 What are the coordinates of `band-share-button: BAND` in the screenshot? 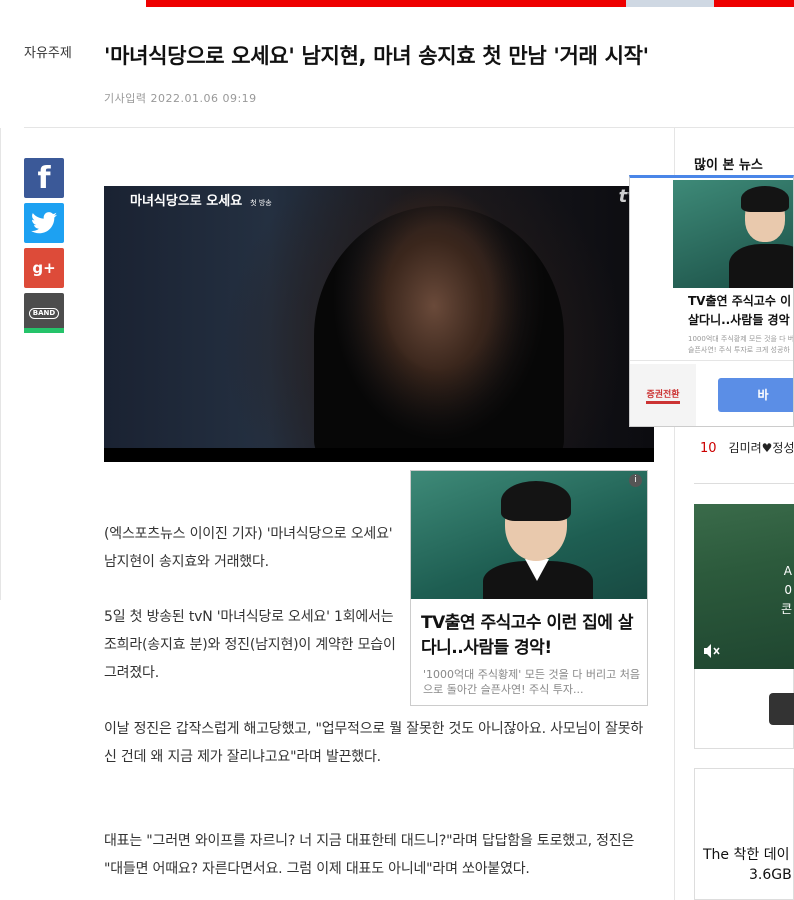 It's located at (44, 313).